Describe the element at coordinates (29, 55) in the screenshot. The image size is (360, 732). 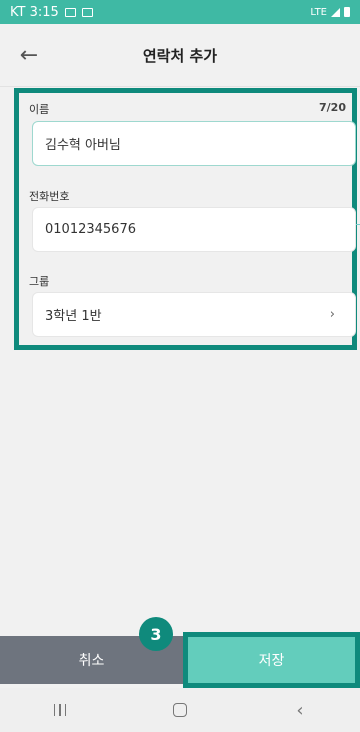
I see `back-arrow-icon: ←` at that location.